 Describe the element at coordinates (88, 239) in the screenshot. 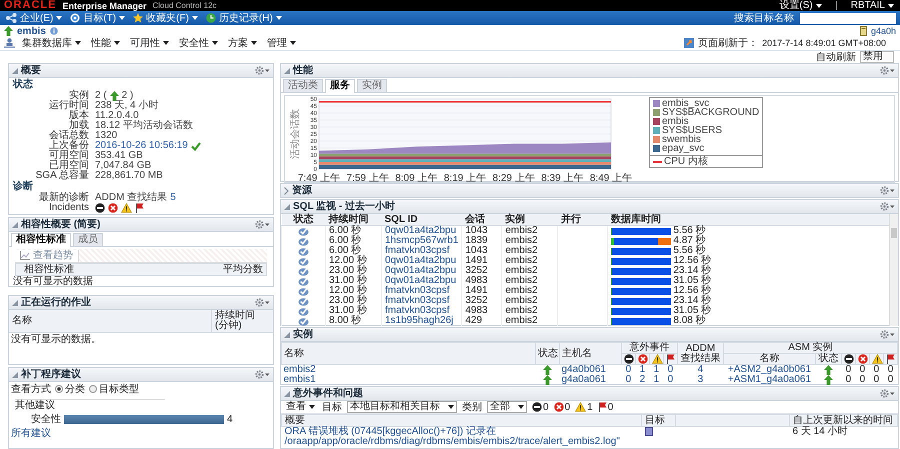

I see `tab: 成员` at that location.